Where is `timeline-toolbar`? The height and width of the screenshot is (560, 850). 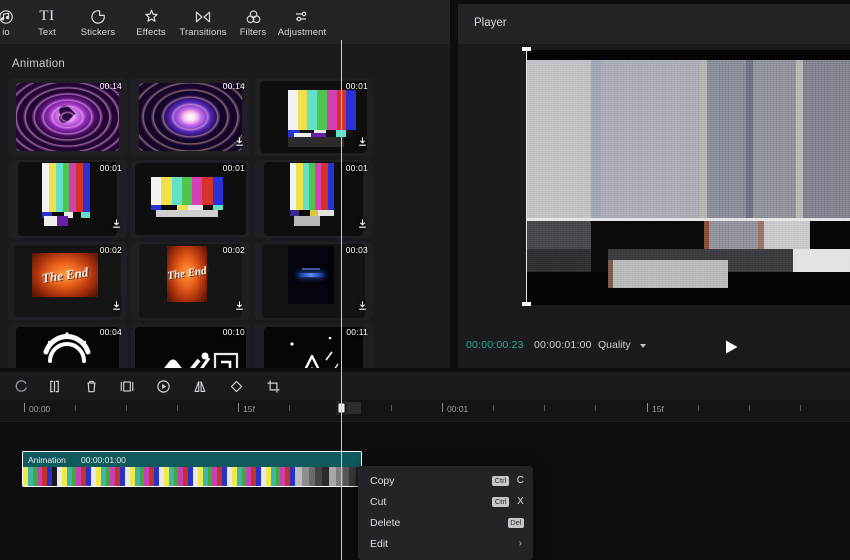 timeline-toolbar is located at coordinates (425, 386).